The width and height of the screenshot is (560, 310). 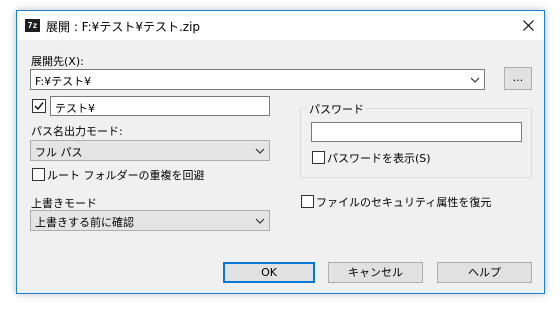 I want to click on cancel-button: キャンセル, so click(x=375, y=272).